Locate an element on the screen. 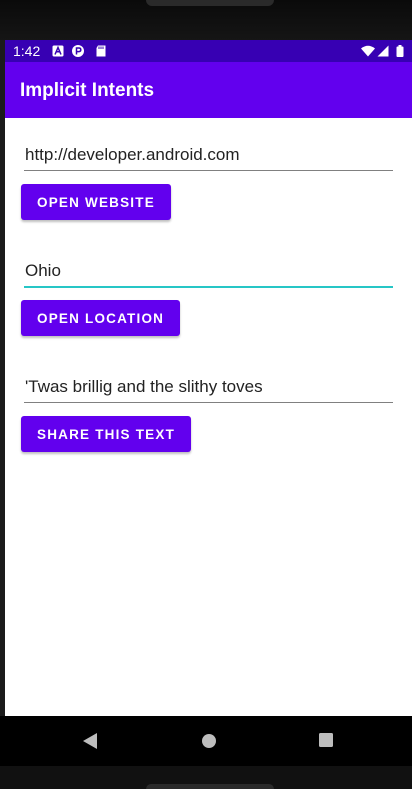  p-icon is located at coordinates (78, 51).